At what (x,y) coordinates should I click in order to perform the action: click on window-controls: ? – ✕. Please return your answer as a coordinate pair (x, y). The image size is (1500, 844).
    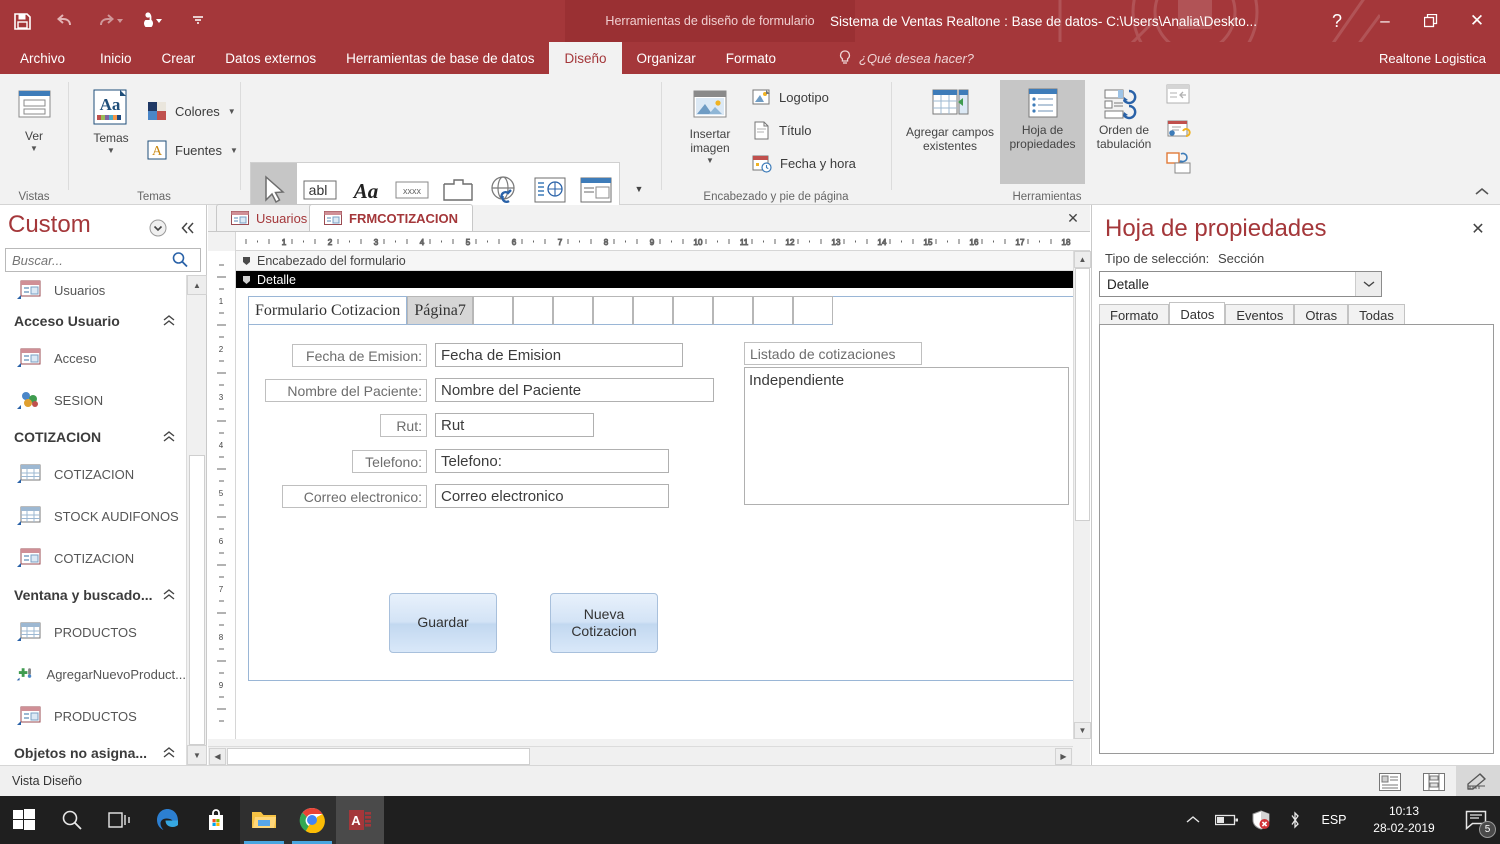
    Looking at the image, I should click on (1406, 21).